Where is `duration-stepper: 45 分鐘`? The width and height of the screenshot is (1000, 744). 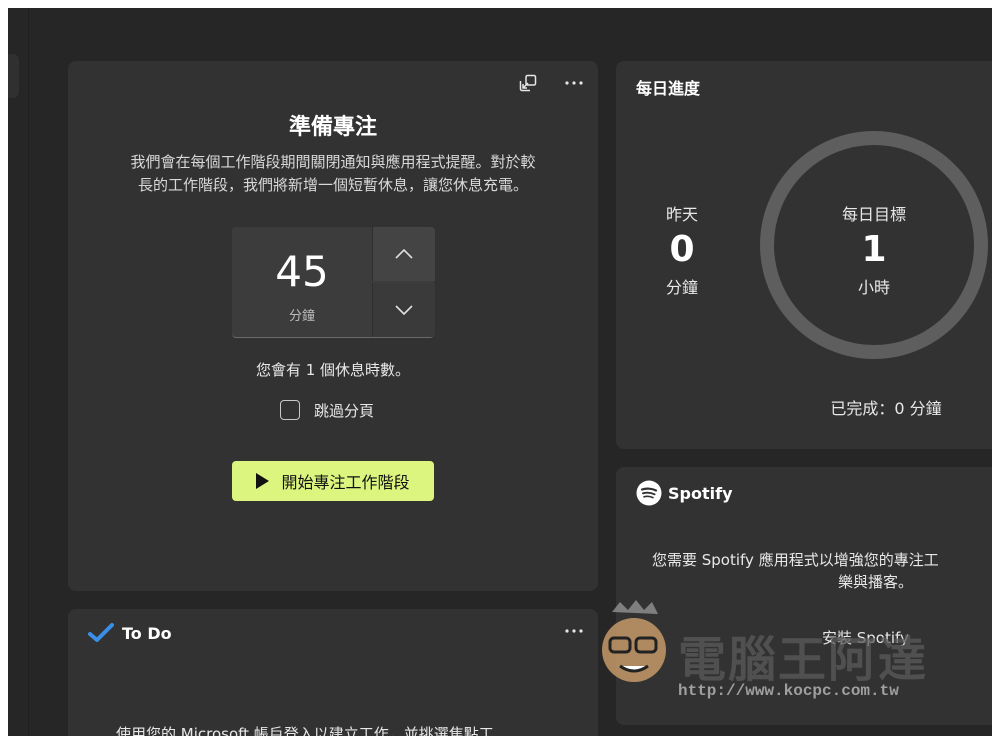
duration-stepper: 45 分鐘 is located at coordinates (333, 282).